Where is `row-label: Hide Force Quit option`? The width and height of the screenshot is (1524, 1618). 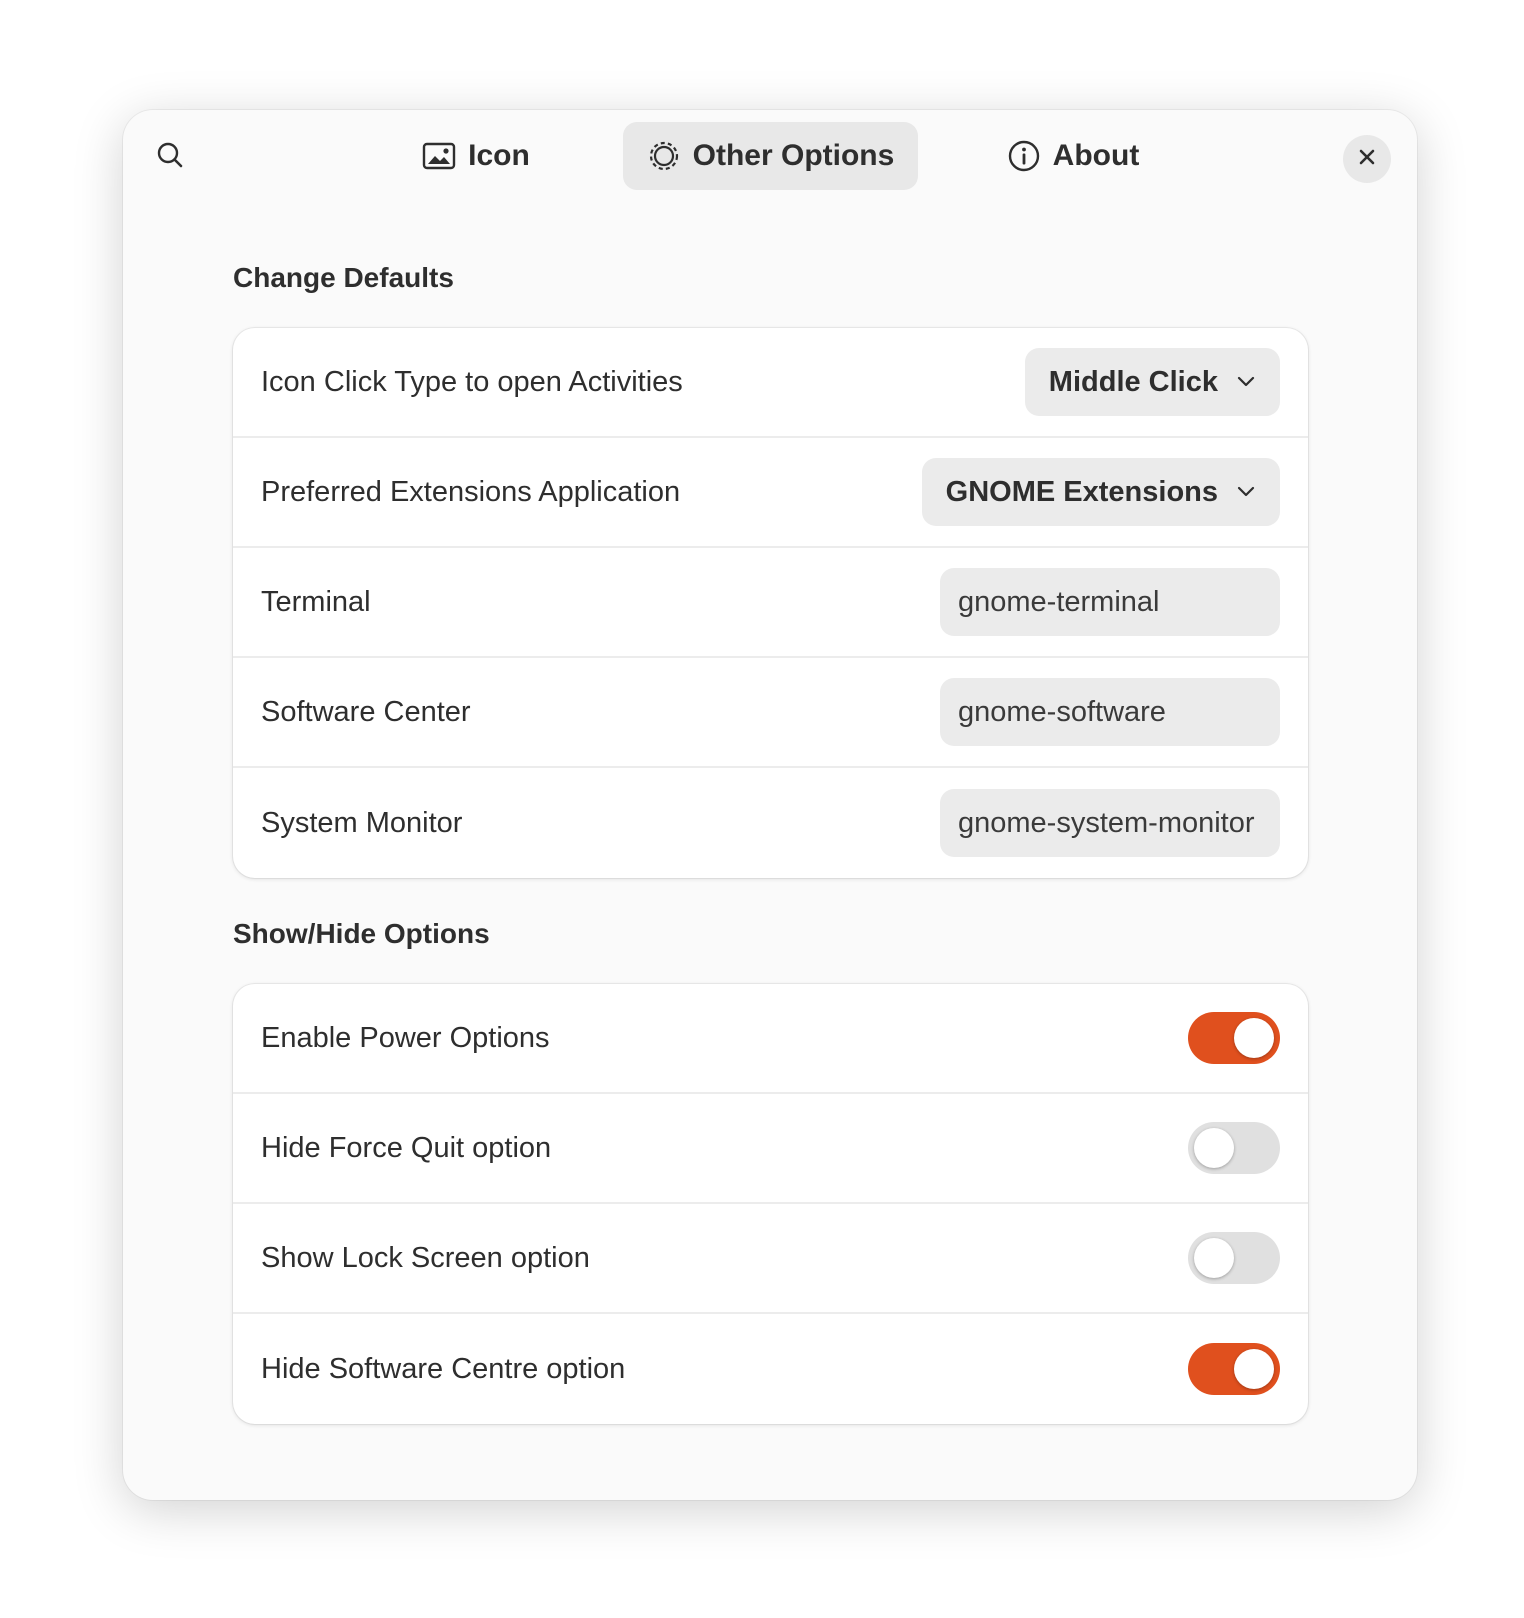
row-label: Hide Force Quit option is located at coordinates (406, 1147).